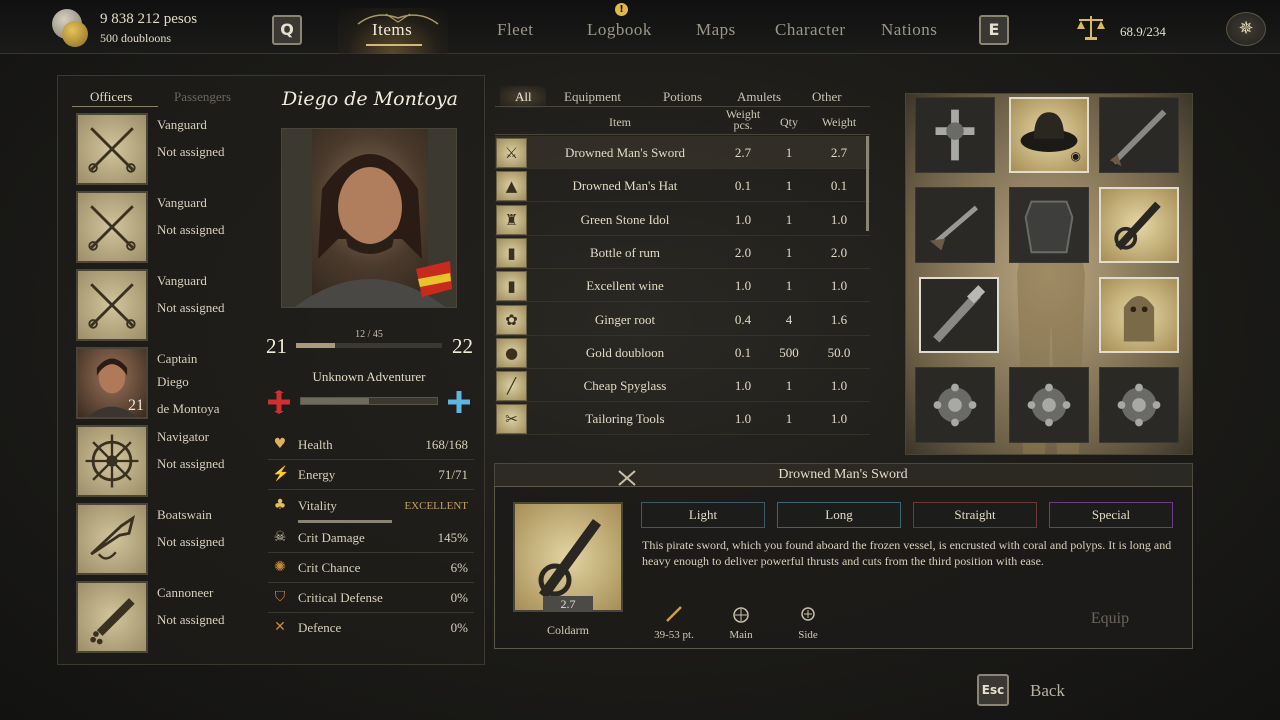  I want to click on officer-slot-boatswain, so click(112, 539).